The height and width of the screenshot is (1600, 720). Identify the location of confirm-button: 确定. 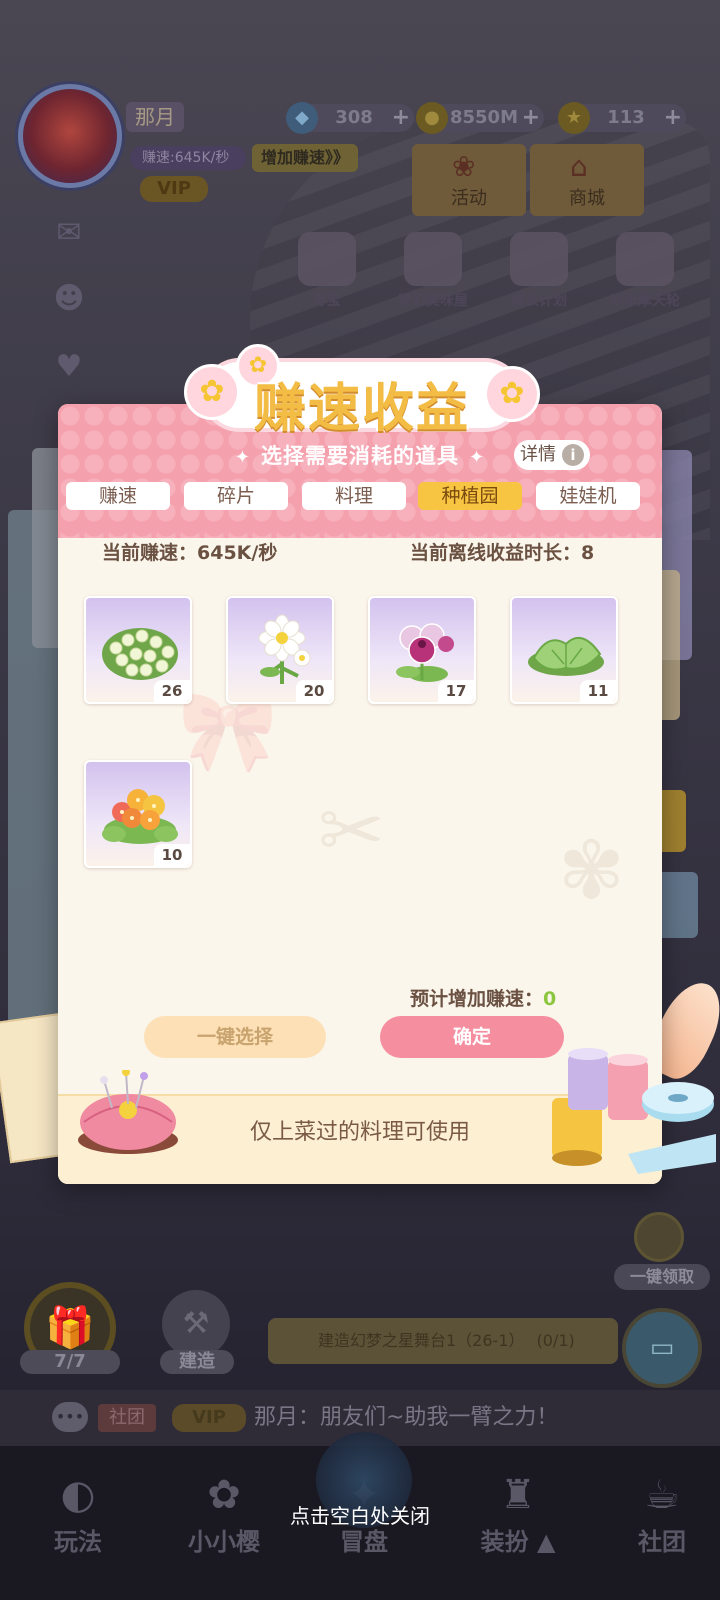
(472, 1037).